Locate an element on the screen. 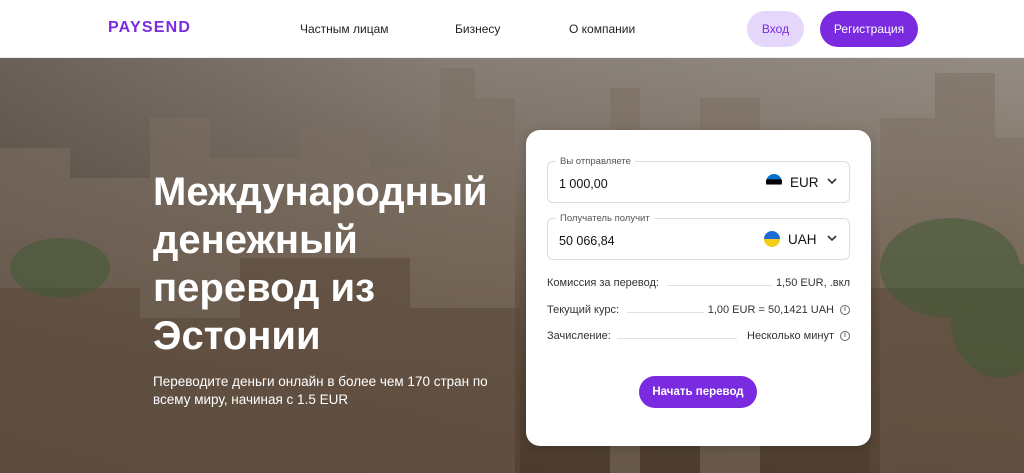  receive-amount-field: Получатель получит 50 066,84 UAH is located at coordinates (698, 236).